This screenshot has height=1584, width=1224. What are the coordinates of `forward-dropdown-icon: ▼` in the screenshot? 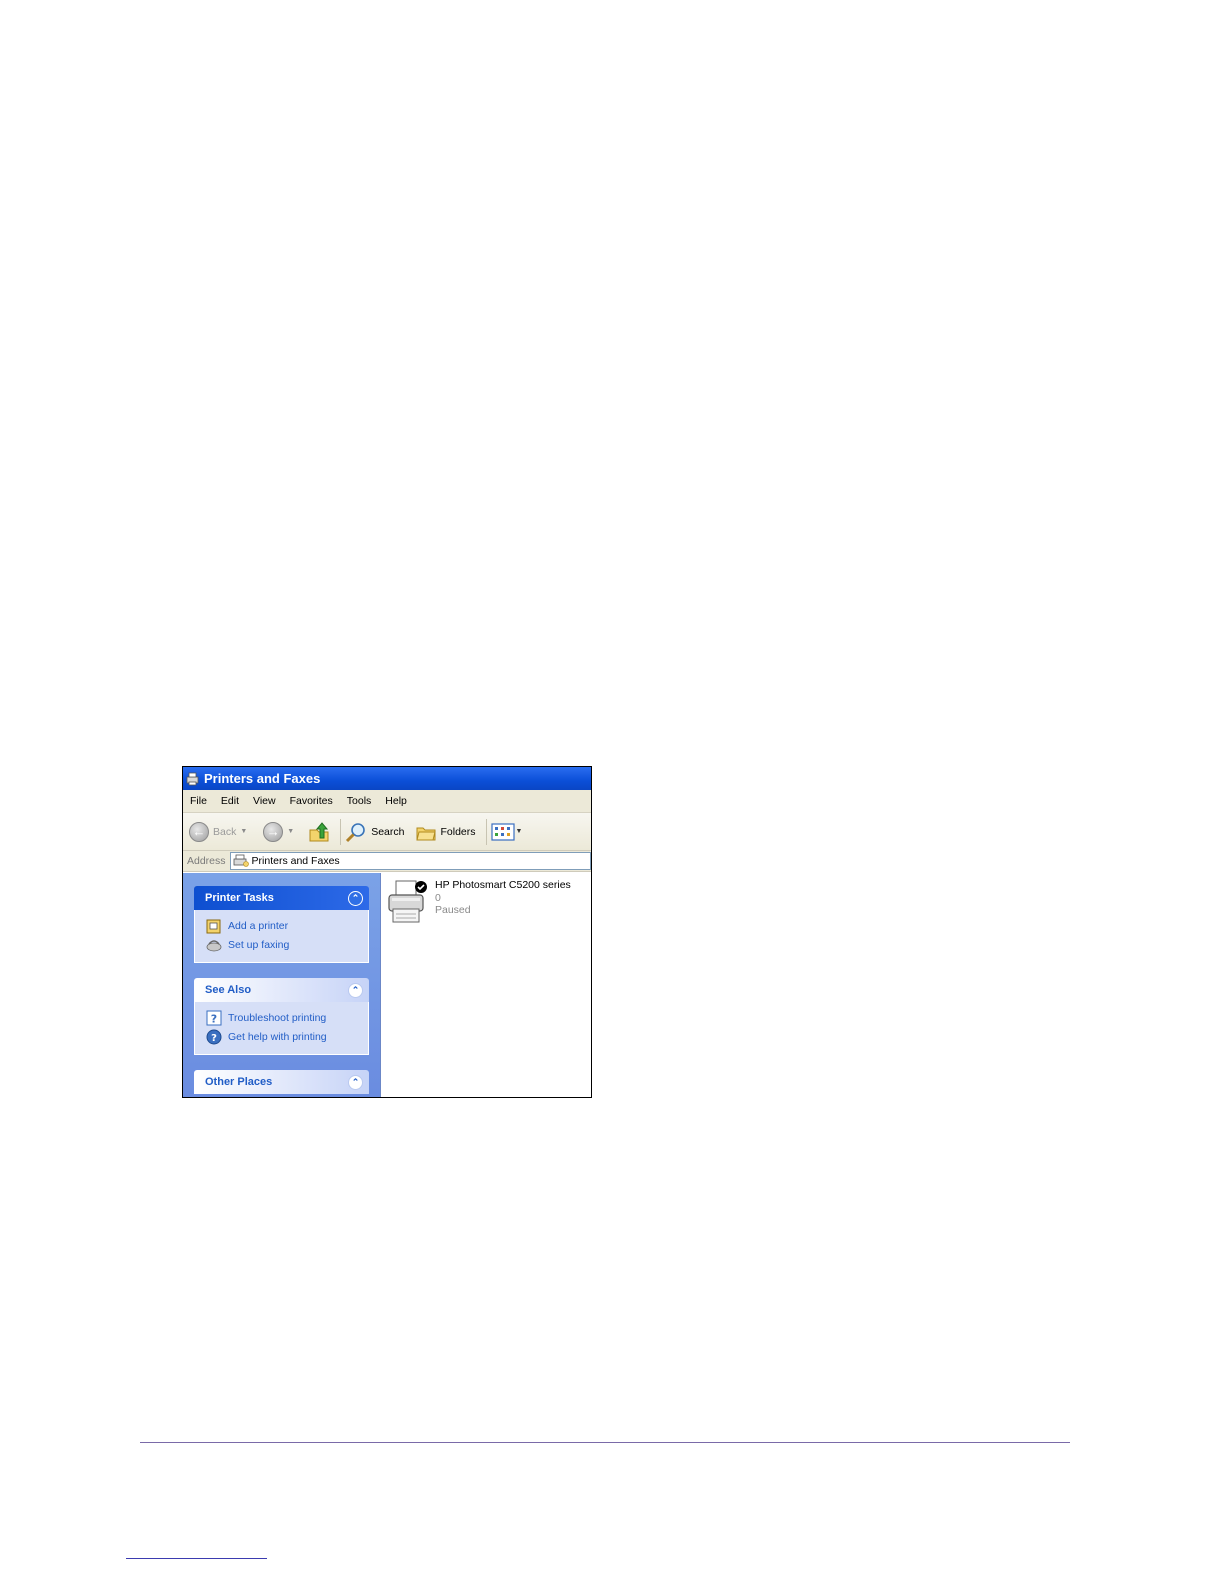 It's located at (290, 831).